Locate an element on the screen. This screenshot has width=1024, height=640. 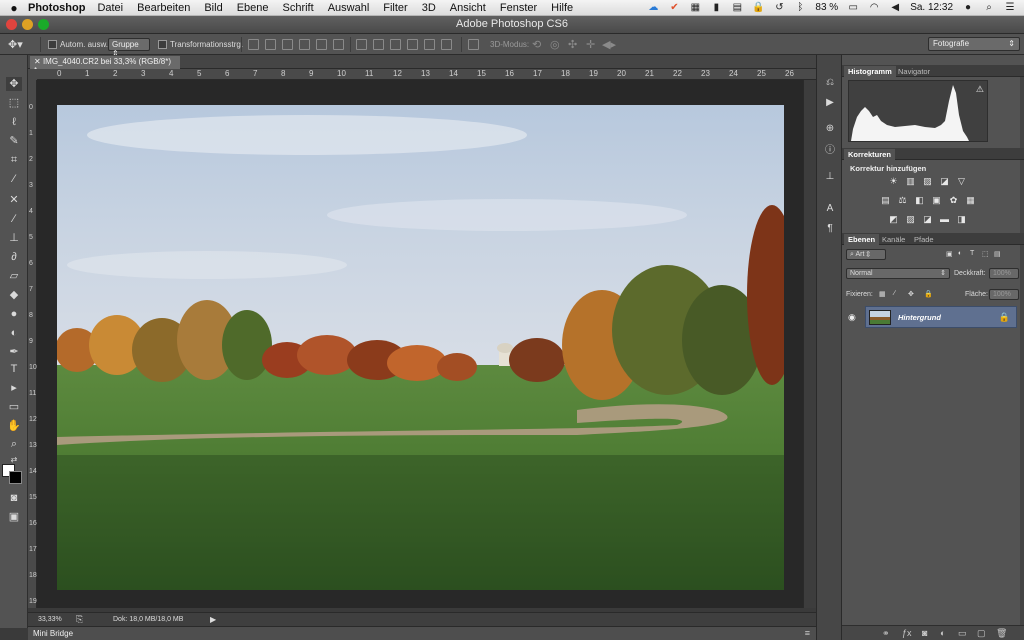
hue-saturation-icon: ▤ is located at coordinates (885, 200).